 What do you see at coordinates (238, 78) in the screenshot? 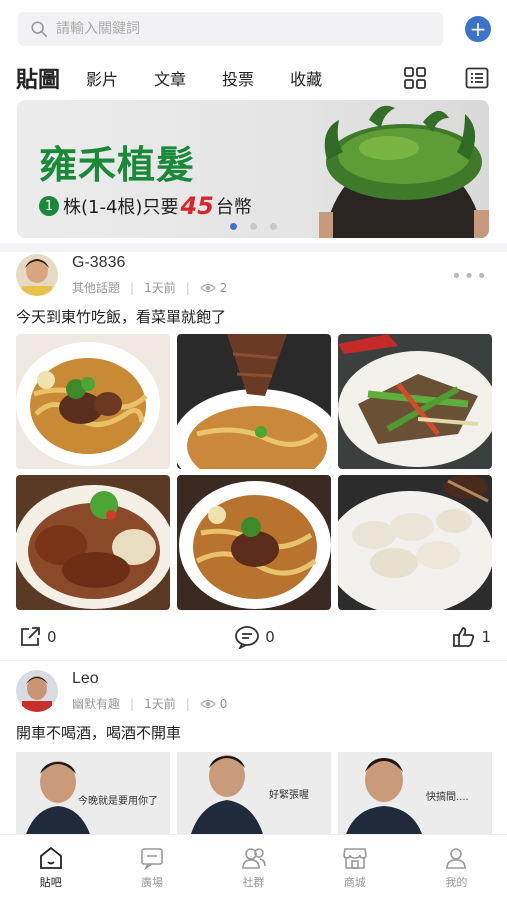
I see `tab-polls: 投票` at bounding box center [238, 78].